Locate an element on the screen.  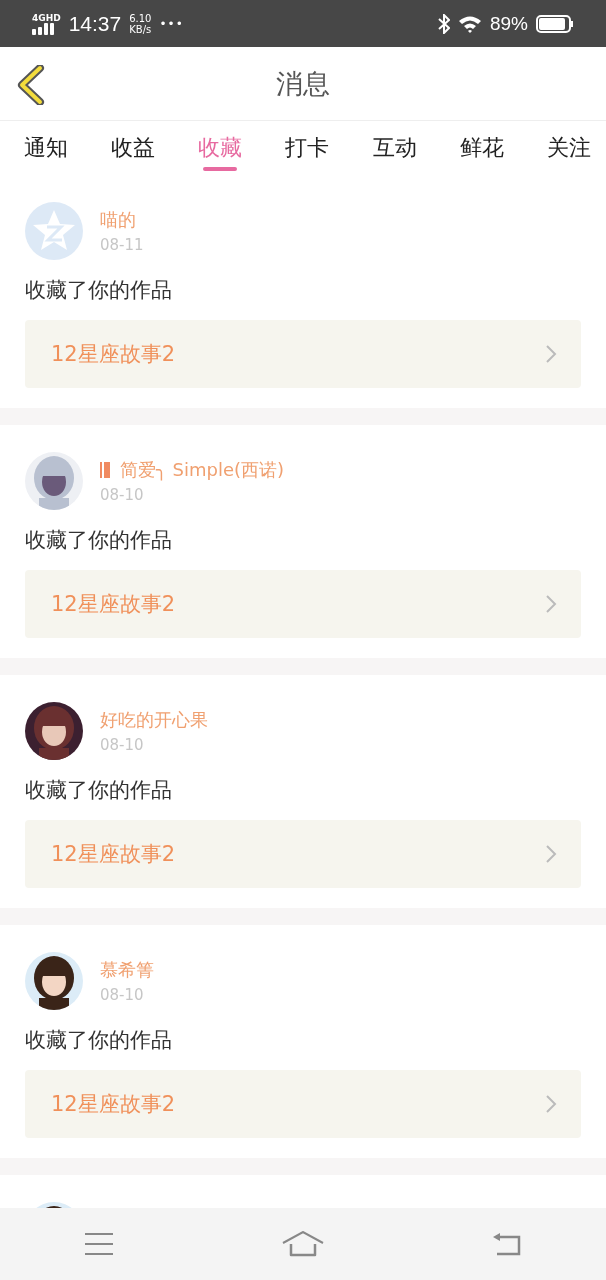
wifi-icon is located at coordinates (469, 23).